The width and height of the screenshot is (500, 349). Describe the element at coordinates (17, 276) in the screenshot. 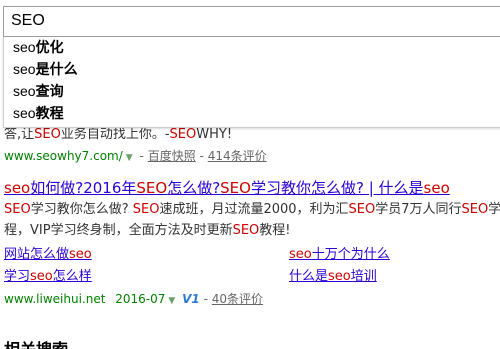

I see `sublink-text: 学习` at that location.